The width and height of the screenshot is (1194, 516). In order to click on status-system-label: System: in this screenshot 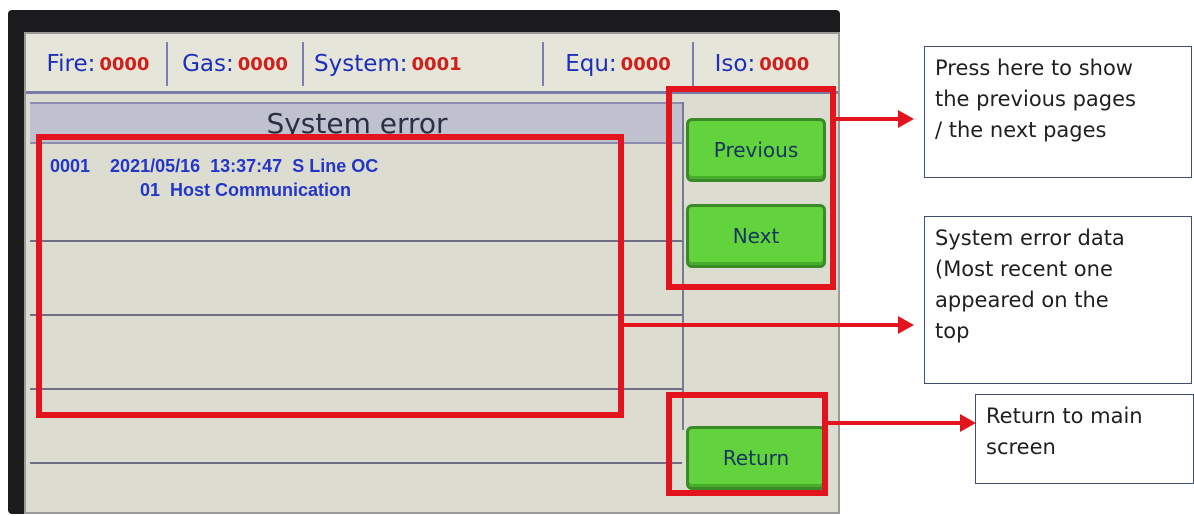, I will do `click(361, 64)`.